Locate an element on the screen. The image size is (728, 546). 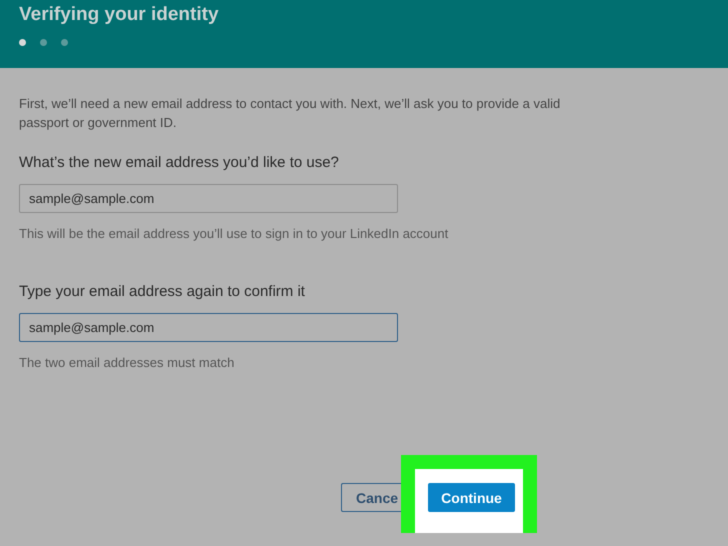
cancel-button: Cance is located at coordinates (371, 497).